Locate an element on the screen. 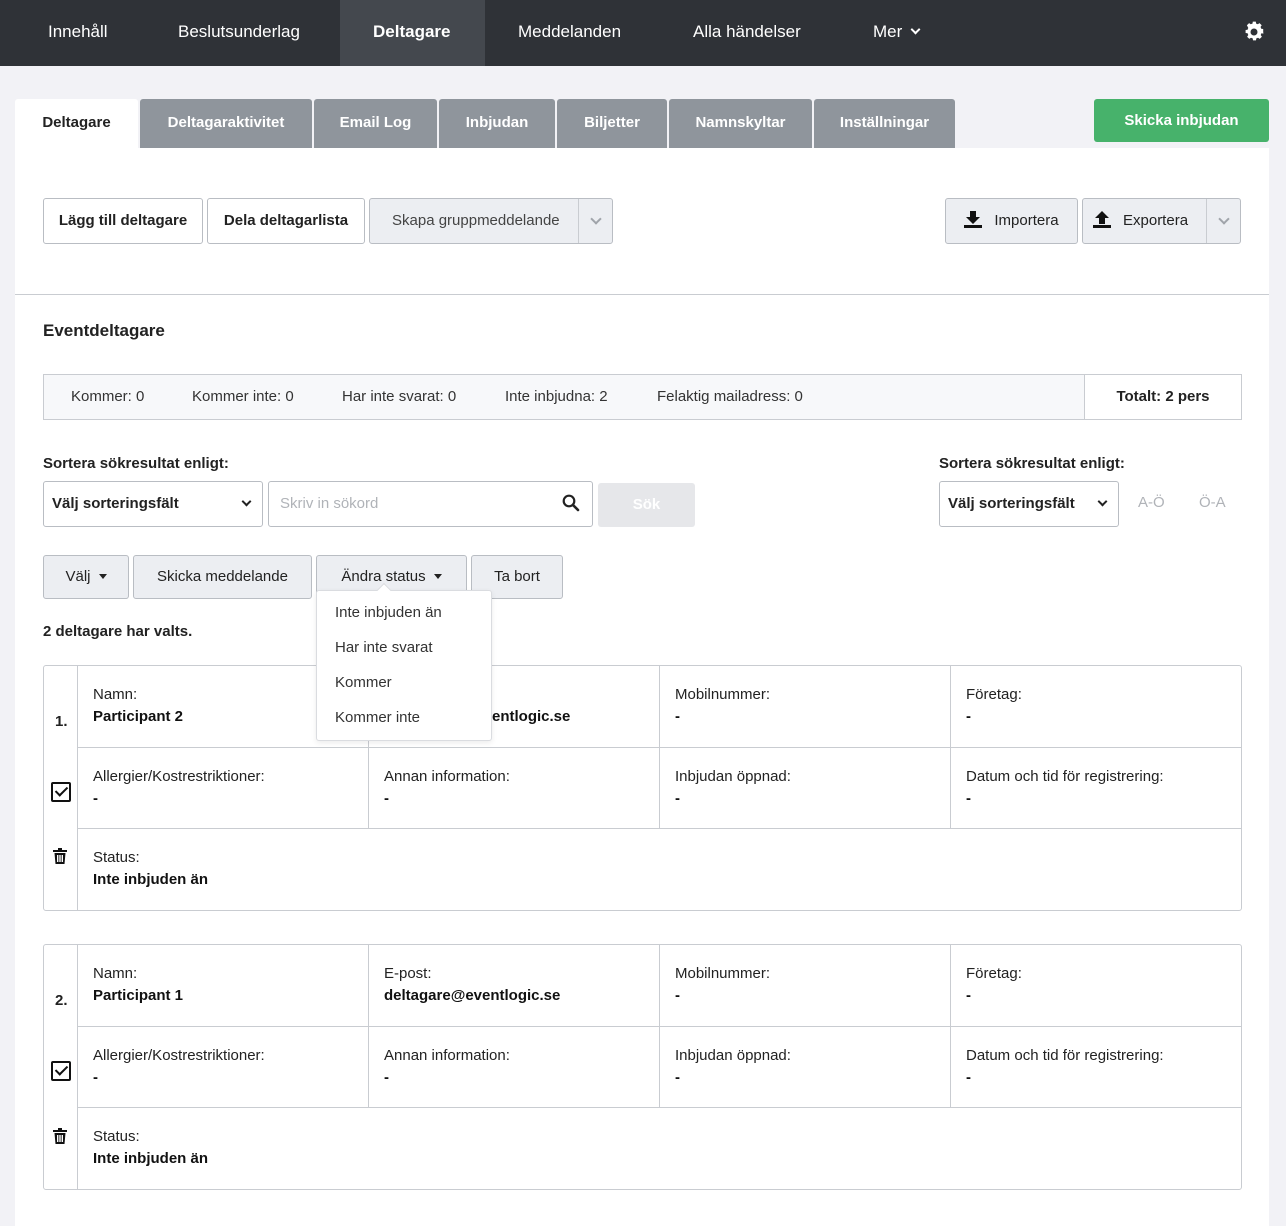  search-icon is located at coordinates (571, 503).